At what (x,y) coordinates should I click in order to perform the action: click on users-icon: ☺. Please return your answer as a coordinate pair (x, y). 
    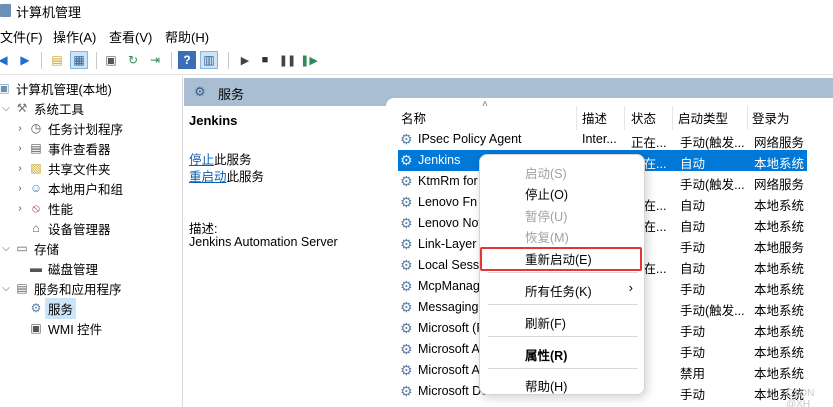
    Looking at the image, I should click on (36, 188).